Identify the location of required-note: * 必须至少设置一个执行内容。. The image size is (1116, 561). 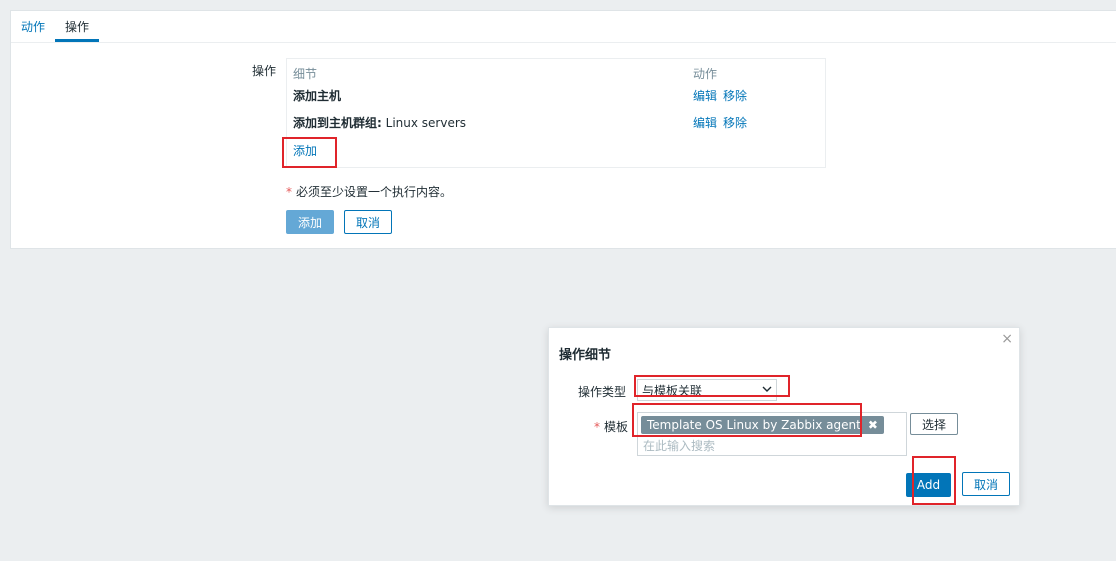
(369, 191).